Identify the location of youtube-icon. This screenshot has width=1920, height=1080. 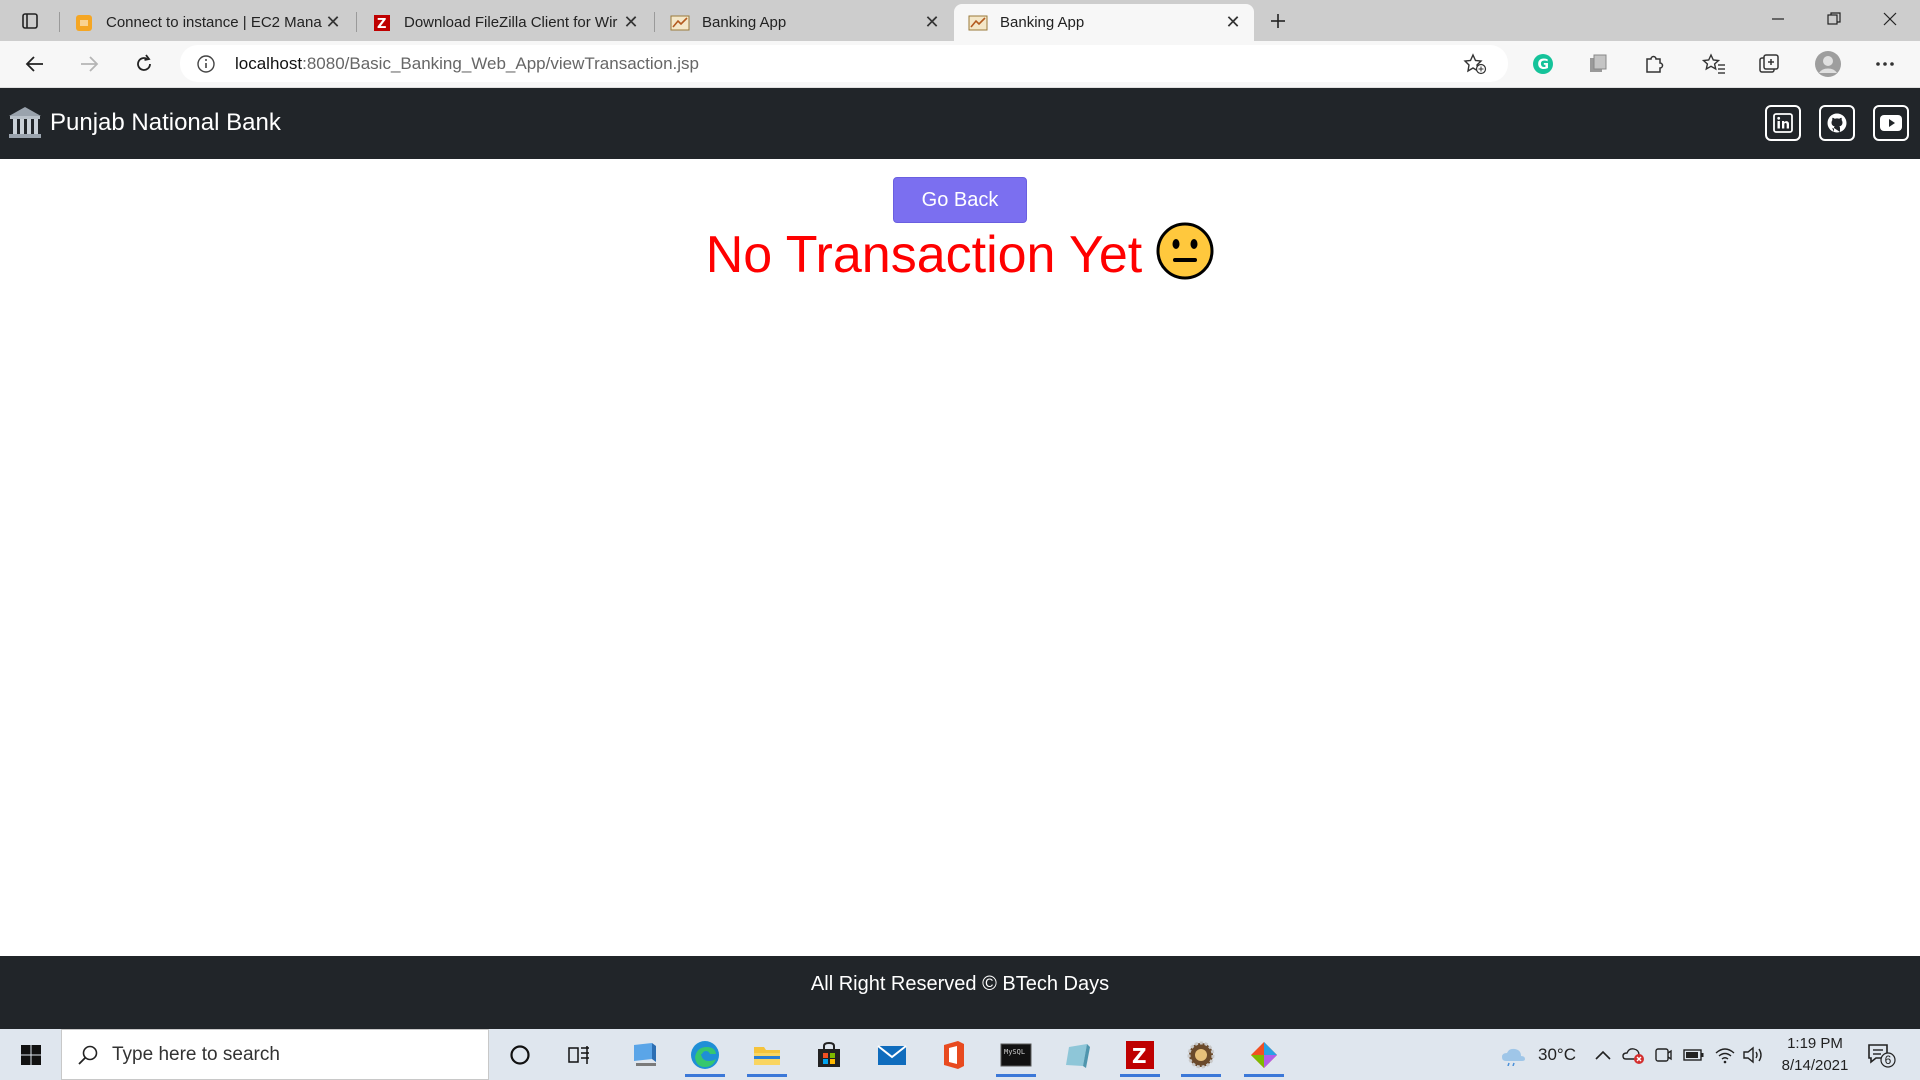
(1891, 123).